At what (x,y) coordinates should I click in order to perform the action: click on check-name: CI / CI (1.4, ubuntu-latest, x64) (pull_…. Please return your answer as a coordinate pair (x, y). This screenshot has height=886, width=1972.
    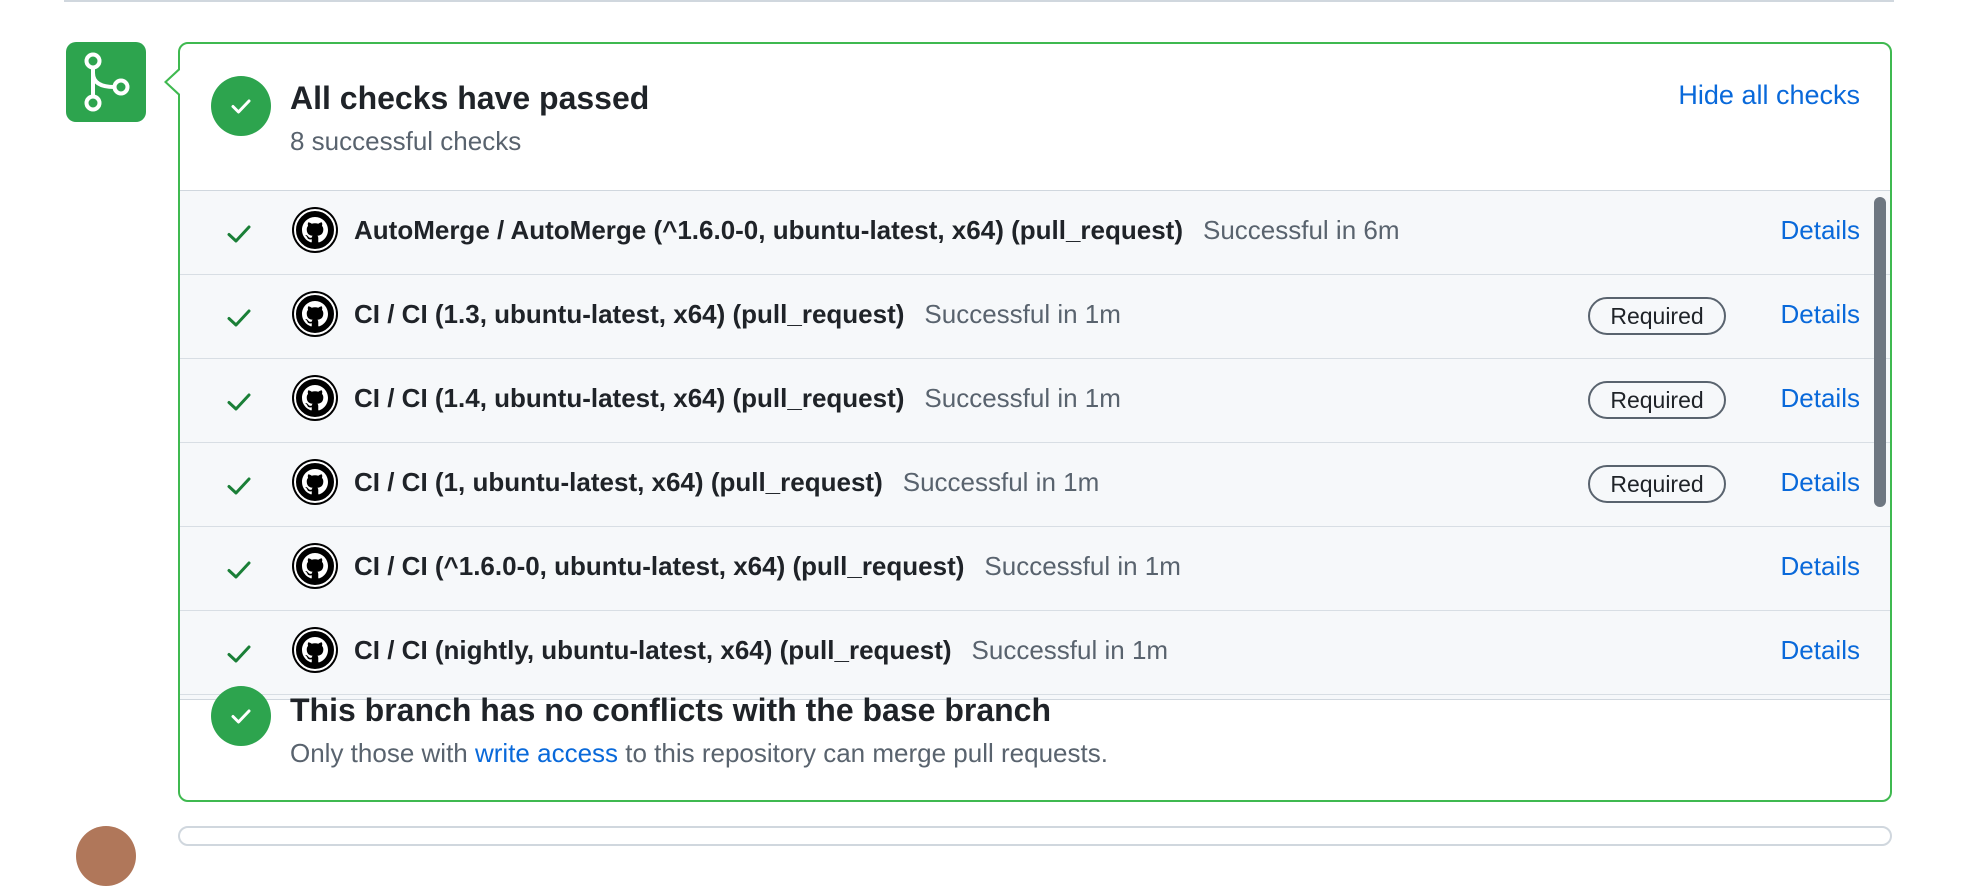
    Looking at the image, I should click on (629, 398).